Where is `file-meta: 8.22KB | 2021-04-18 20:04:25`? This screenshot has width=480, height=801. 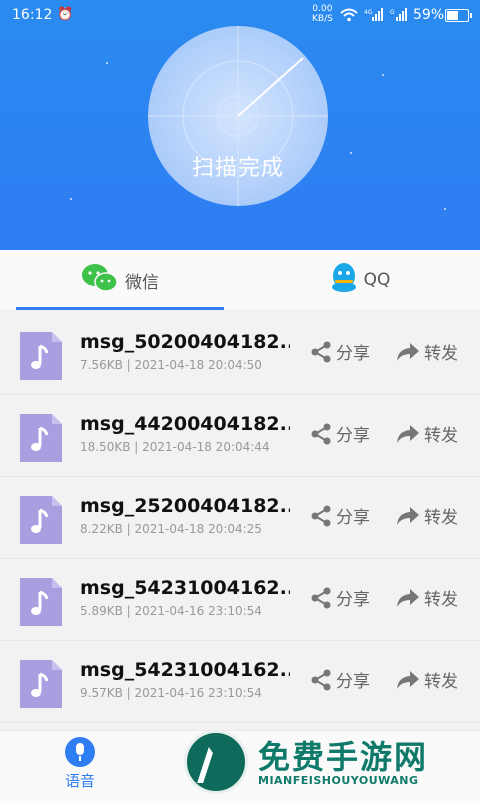
file-meta: 8.22KB | 2021-04-18 20:04:25 is located at coordinates (171, 529).